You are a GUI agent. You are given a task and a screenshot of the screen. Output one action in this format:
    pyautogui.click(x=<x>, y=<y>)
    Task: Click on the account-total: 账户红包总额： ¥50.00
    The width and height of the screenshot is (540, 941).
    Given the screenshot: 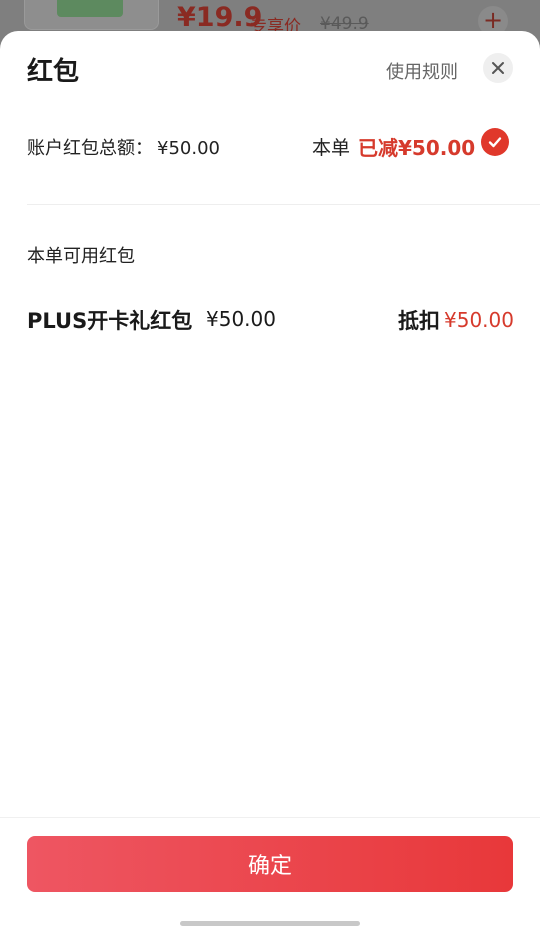 What is the action you would take?
    pyautogui.click(x=123, y=147)
    